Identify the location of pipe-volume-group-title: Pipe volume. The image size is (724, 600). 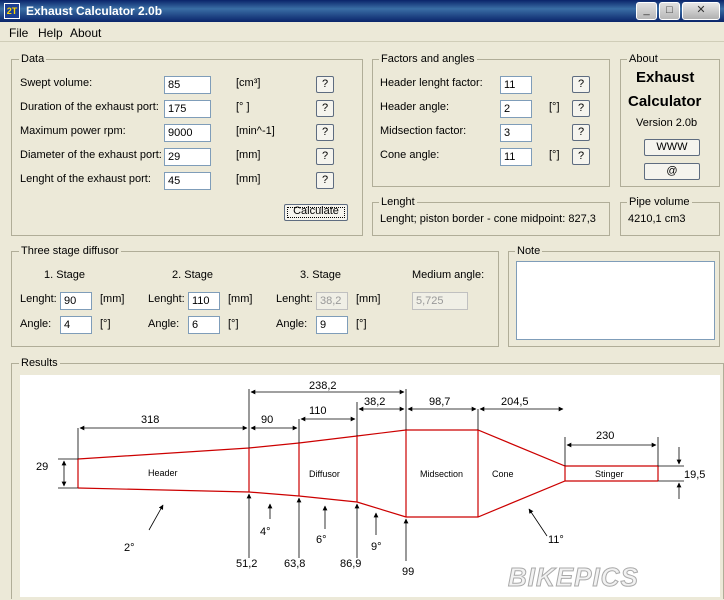
(659, 202).